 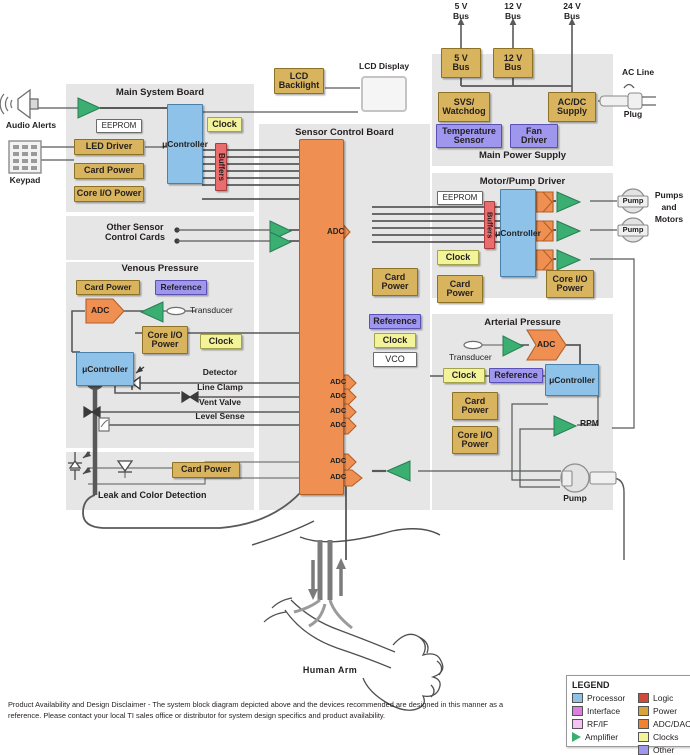 I want to click on label-lcd-display: LCD Display, so click(x=384, y=66).